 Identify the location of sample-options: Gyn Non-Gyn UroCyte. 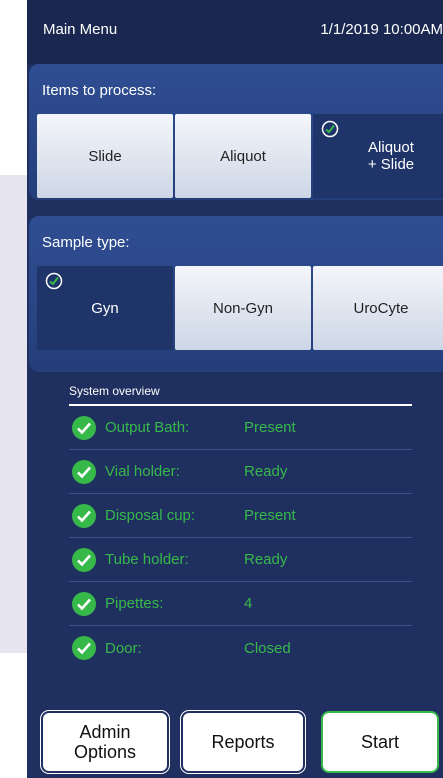
(240, 308).